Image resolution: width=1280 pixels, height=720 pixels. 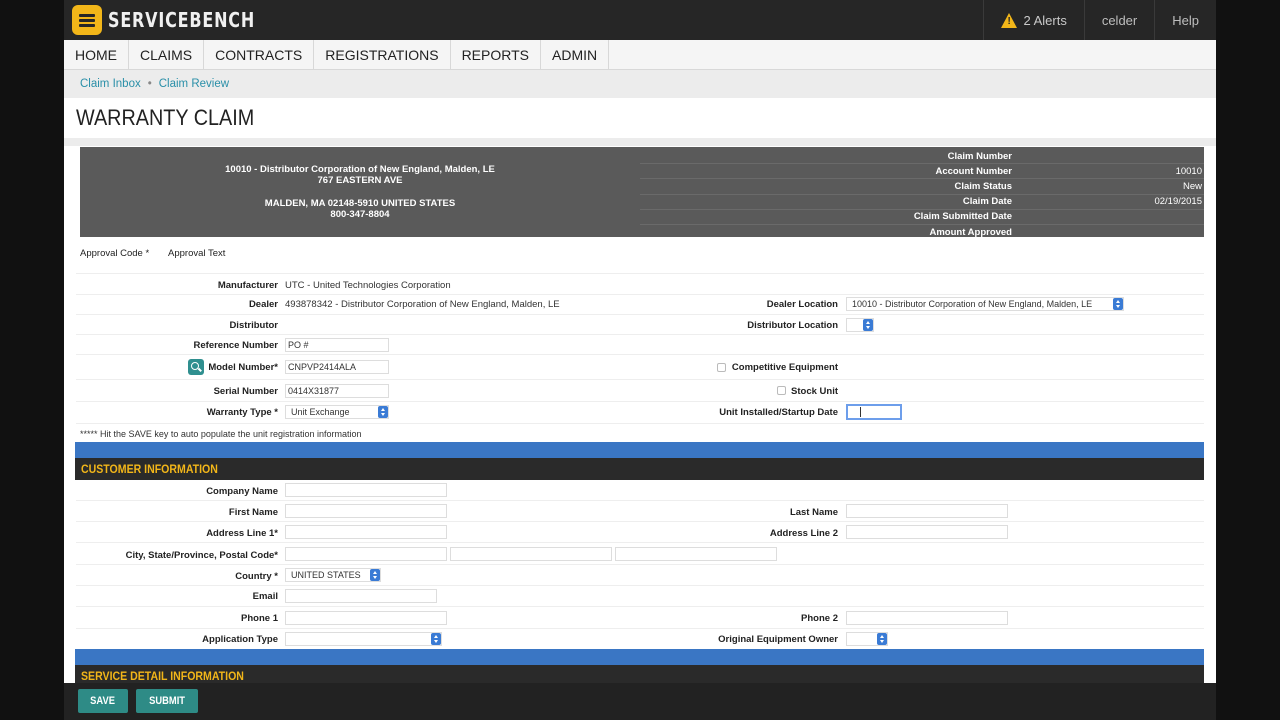 What do you see at coordinates (96, 55) in the screenshot?
I see `nav-home: HOME` at bounding box center [96, 55].